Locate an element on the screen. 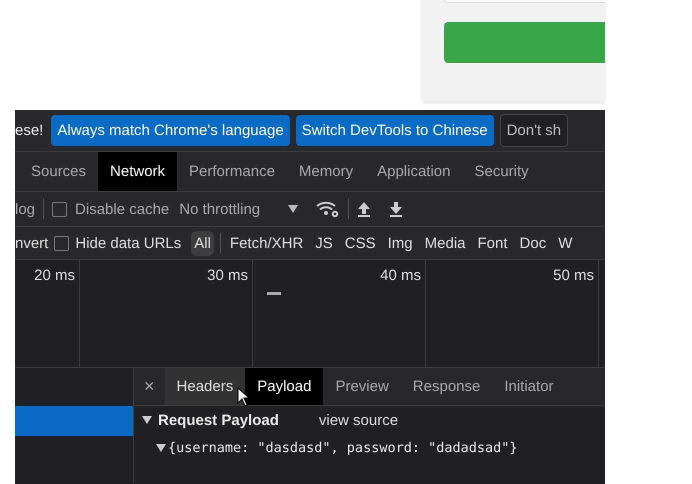  payload-object: {username: "dasdasd", password: "dadadsad"} is located at coordinates (343, 448).